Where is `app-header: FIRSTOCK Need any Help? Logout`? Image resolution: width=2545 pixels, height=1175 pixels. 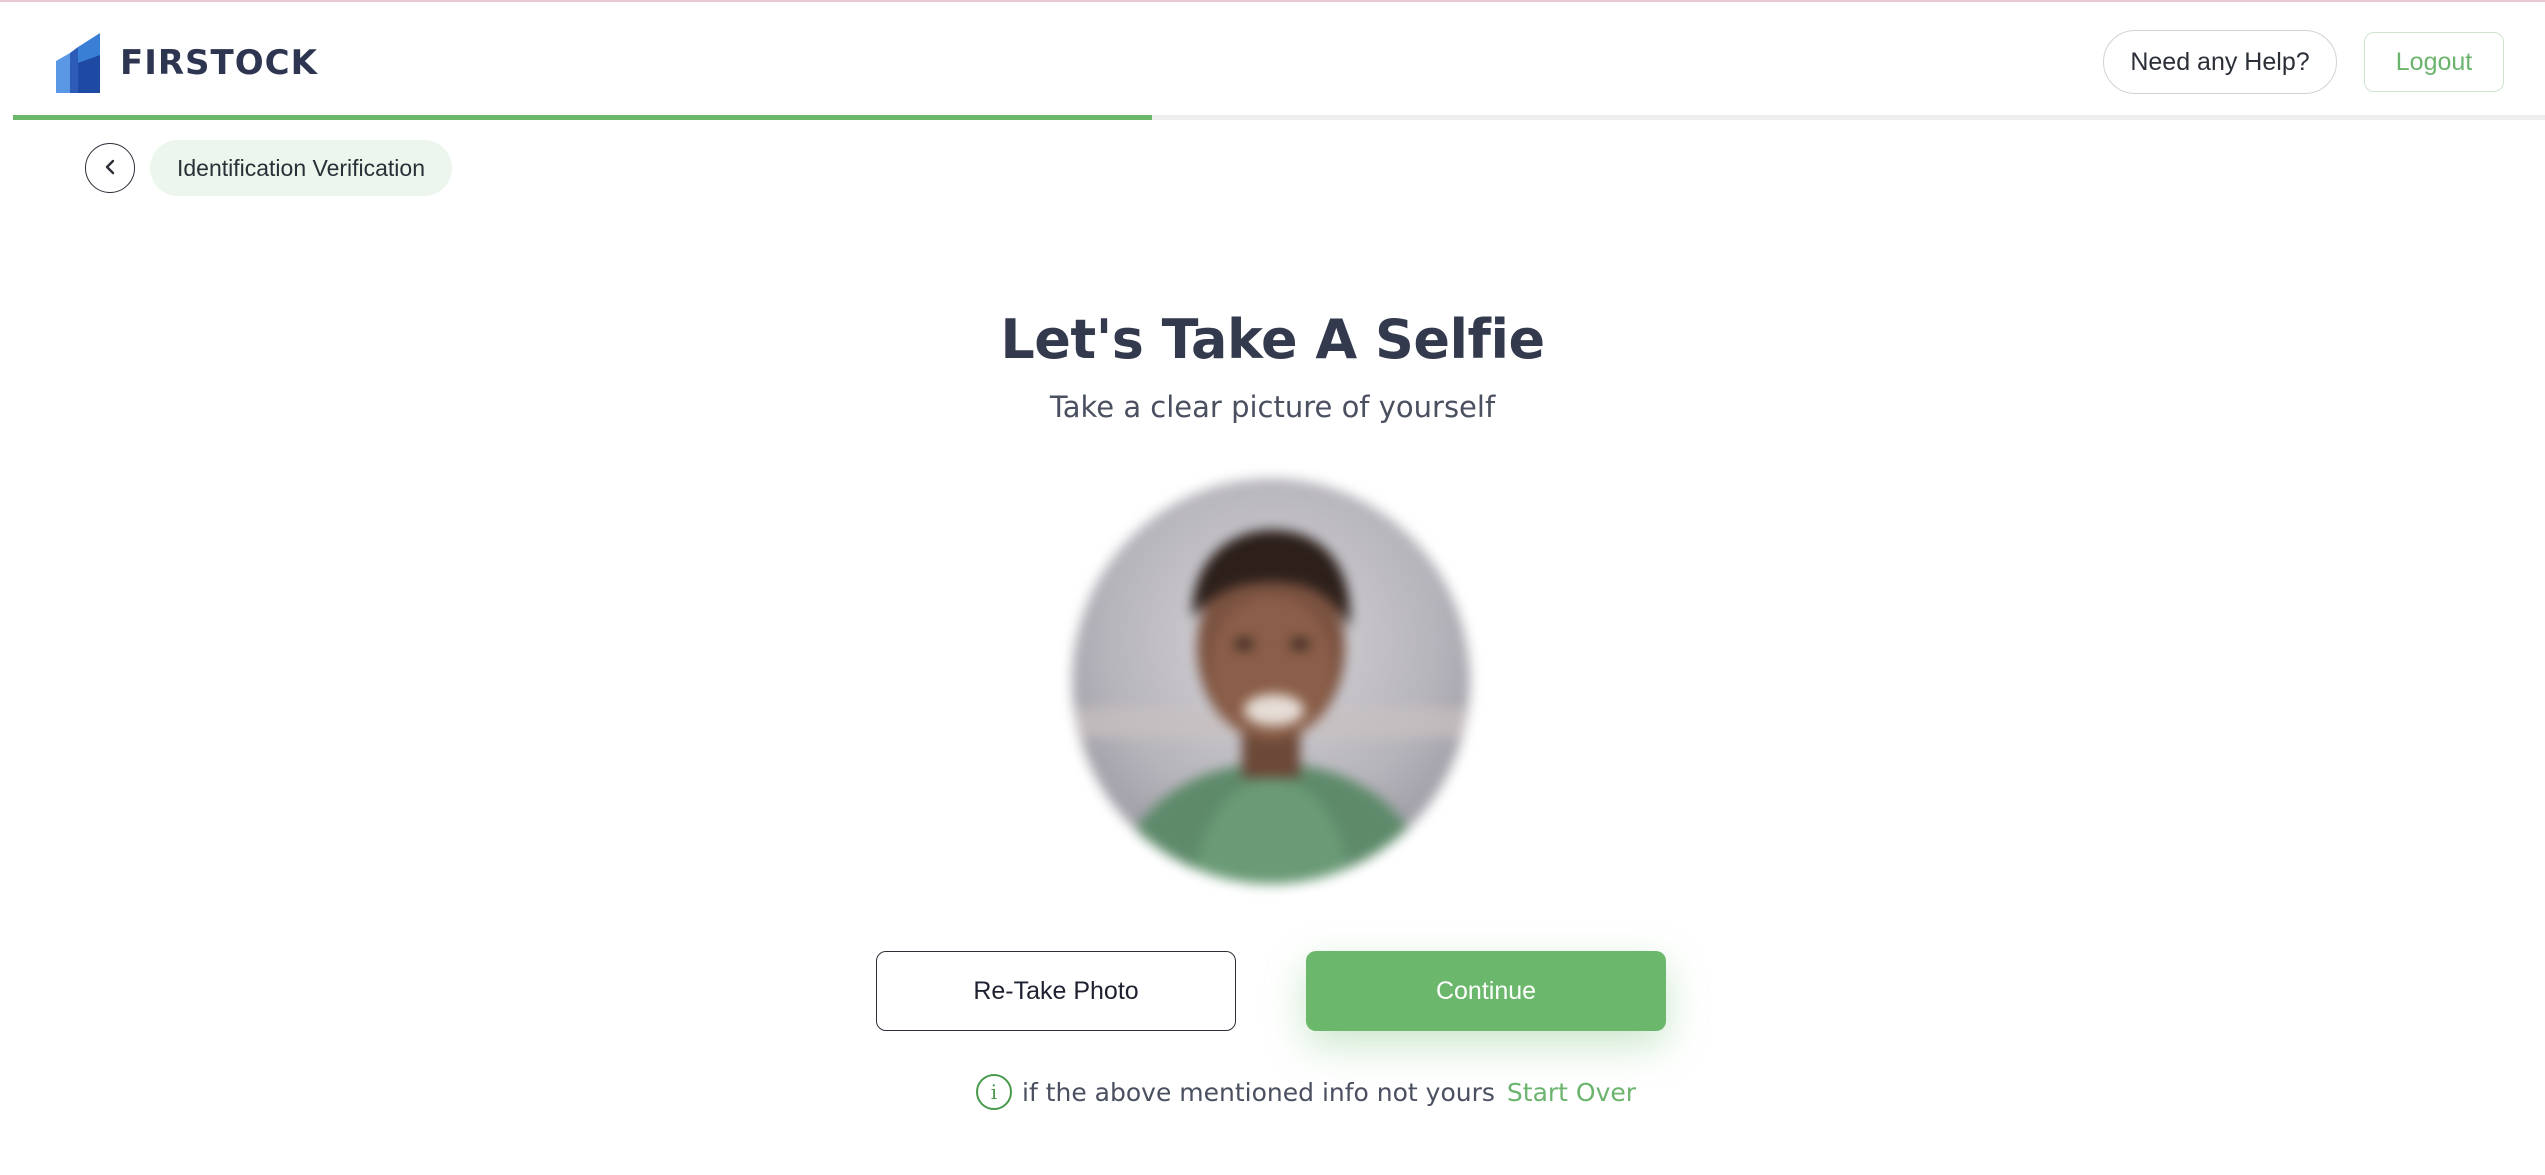 app-header: FIRSTOCK Need any Help? Logout is located at coordinates (1272, 59).